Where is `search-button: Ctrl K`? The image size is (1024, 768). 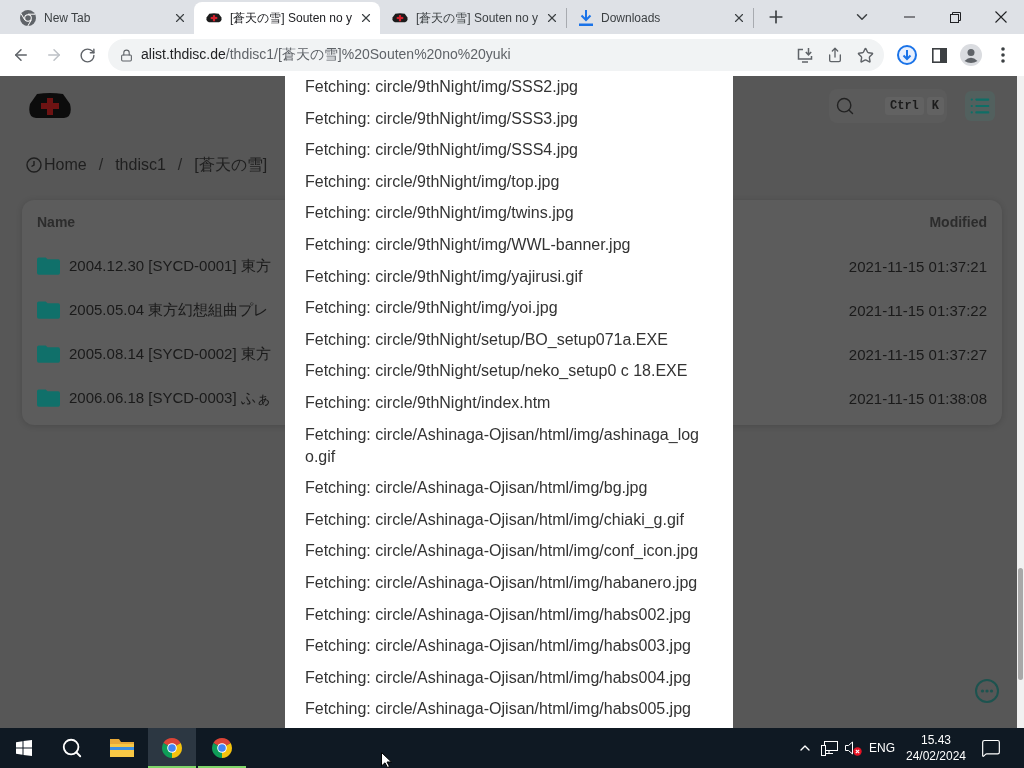
search-button: Ctrl K is located at coordinates (888, 106).